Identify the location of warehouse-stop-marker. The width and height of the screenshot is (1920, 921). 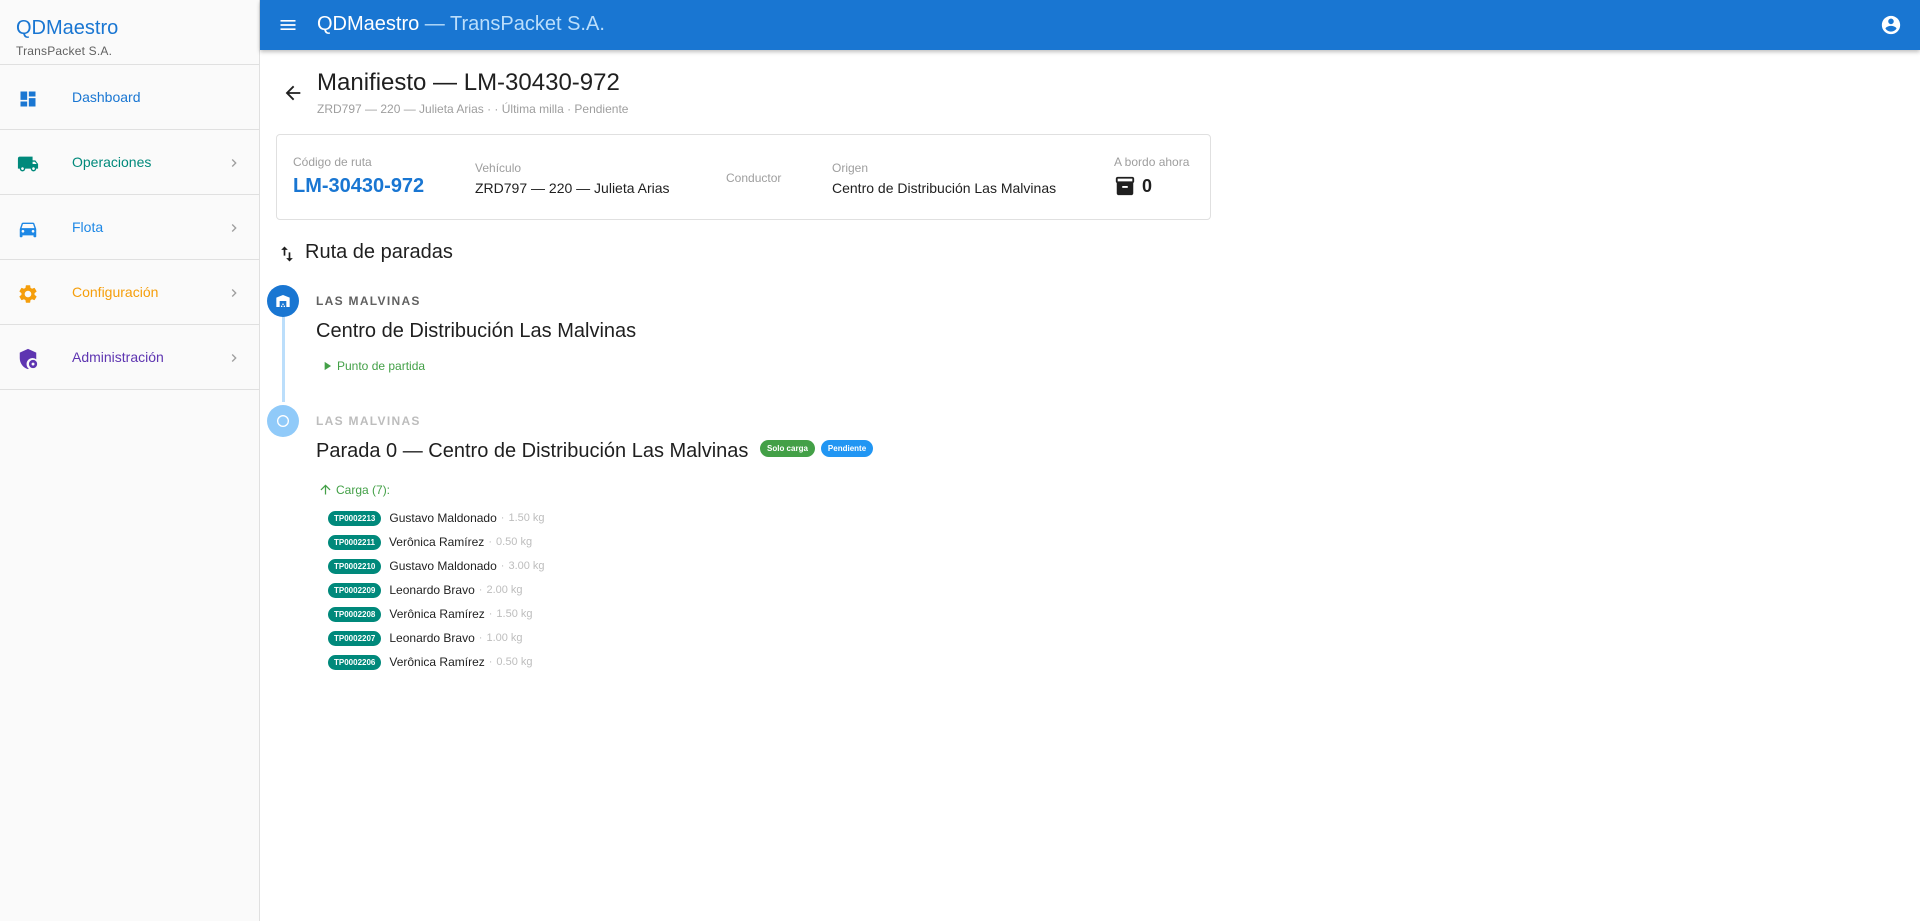
(283, 301).